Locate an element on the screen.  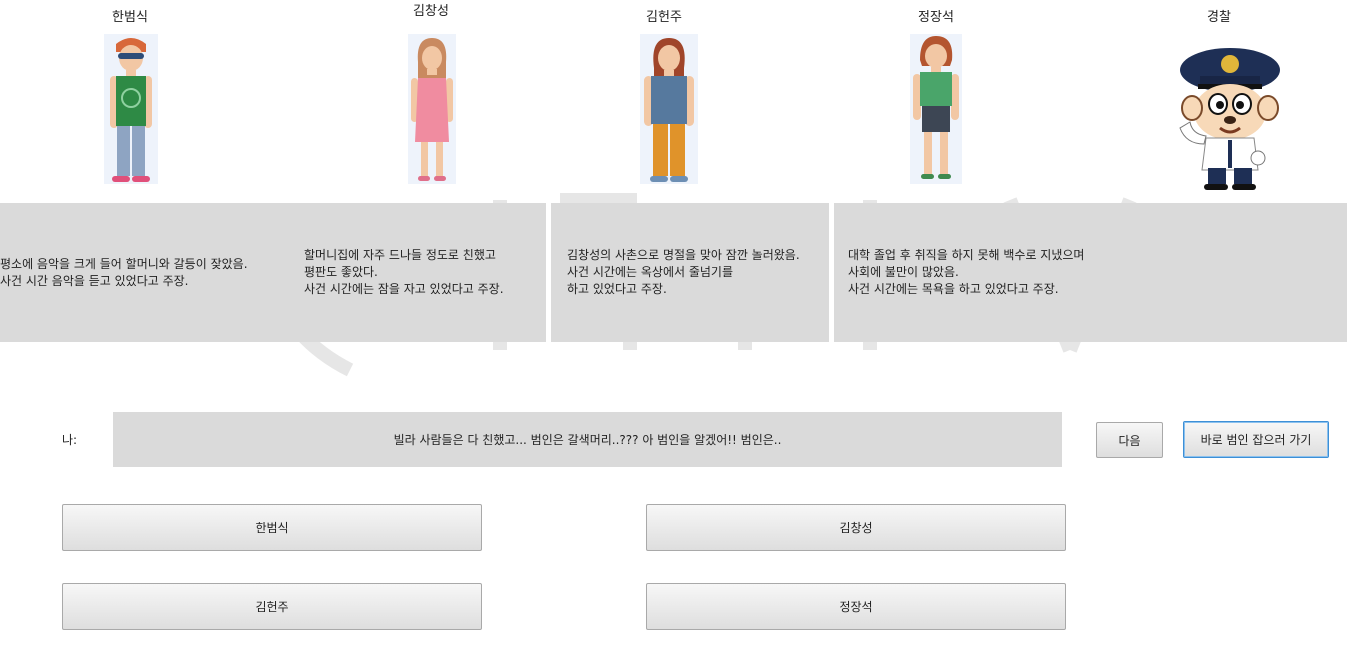
character-name-3: 김헌주 is located at coordinates (664, 17).